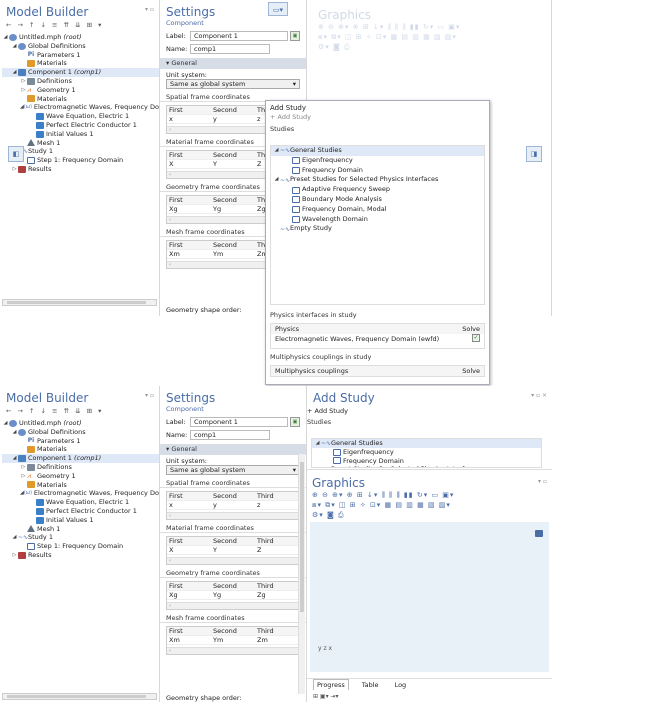 The image size is (669, 704). Describe the element at coordinates (377, 190) in the screenshot. I see `study-list-item: Adaptive Frequency Sweep` at that location.